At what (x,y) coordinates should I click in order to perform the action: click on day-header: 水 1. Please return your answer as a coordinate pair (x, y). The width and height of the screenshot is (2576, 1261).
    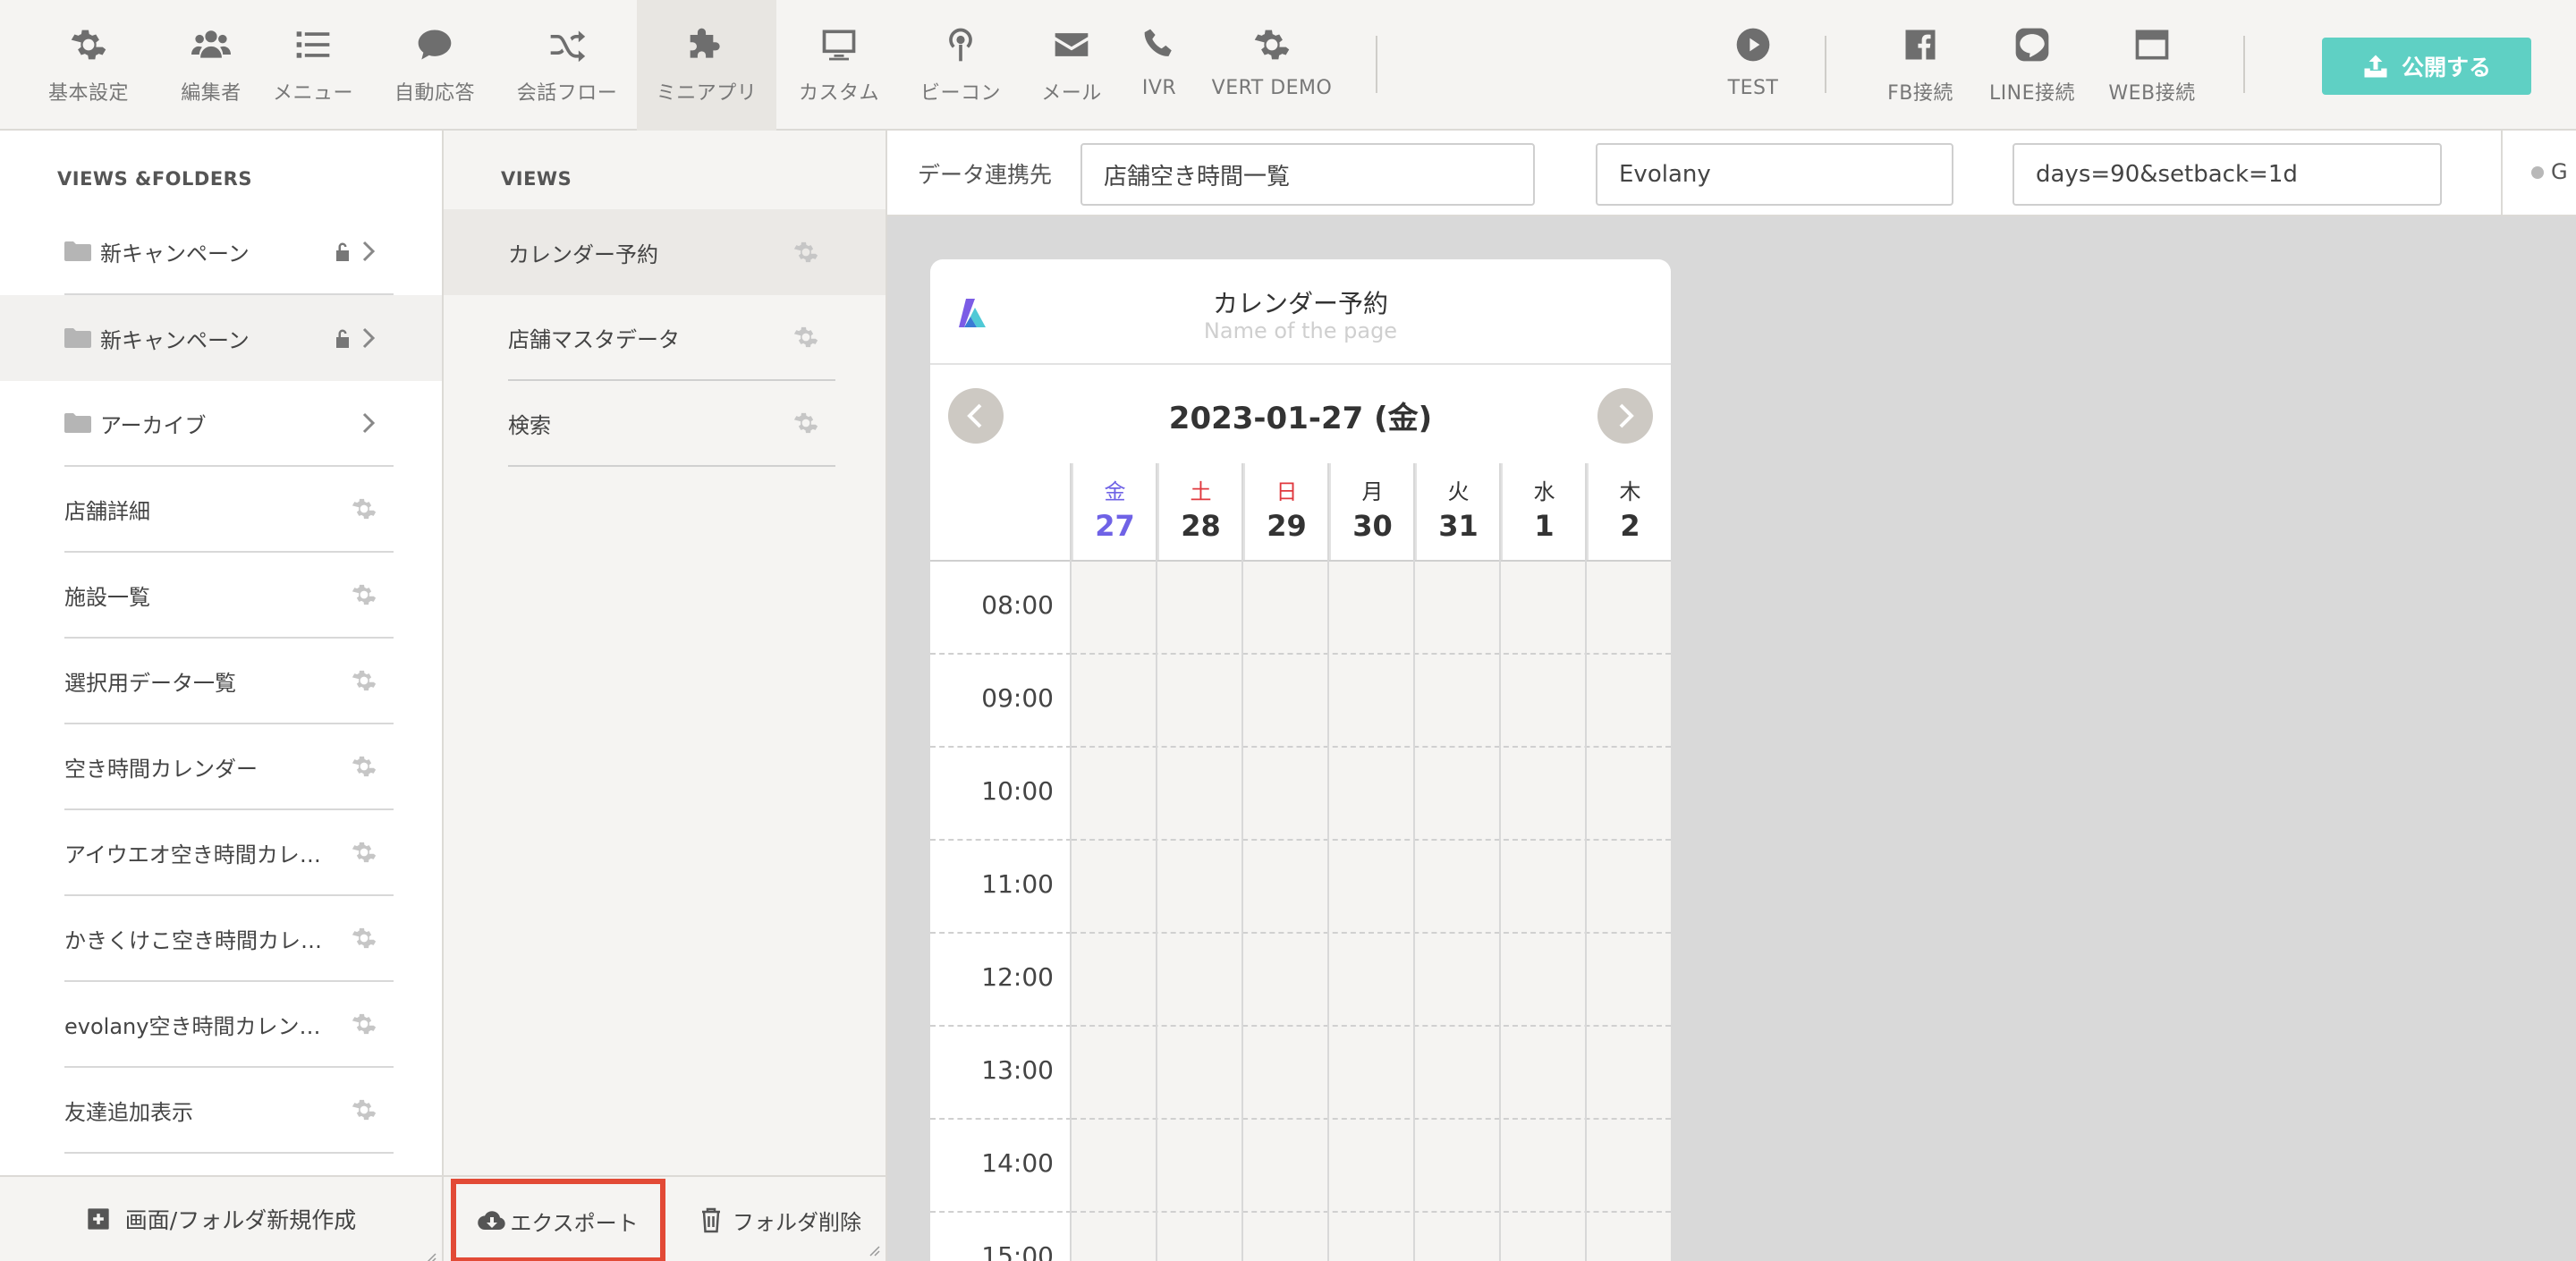
    Looking at the image, I should click on (1543, 511).